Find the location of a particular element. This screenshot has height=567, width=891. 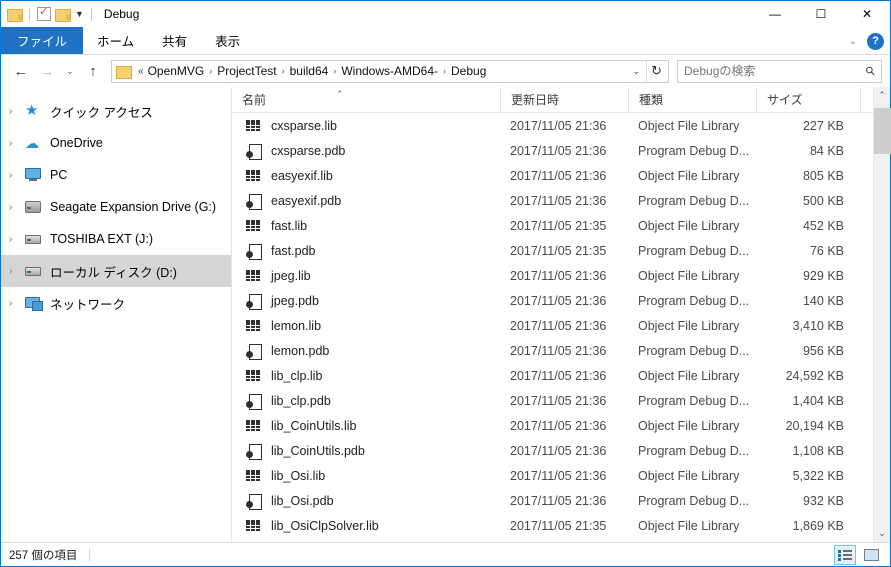

large-icons-view-button is located at coordinates (871, 555).